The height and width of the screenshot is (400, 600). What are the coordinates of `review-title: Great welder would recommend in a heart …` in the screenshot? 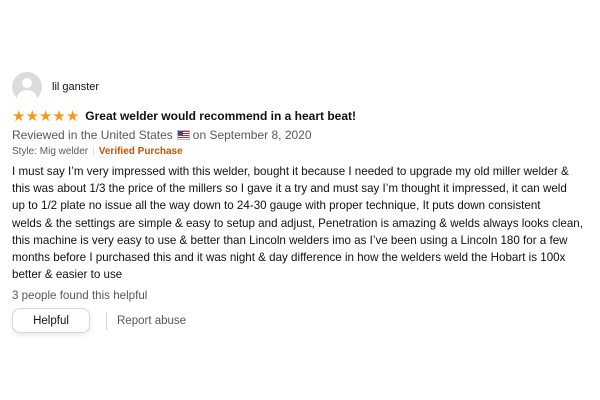 It's located at (220, 116).